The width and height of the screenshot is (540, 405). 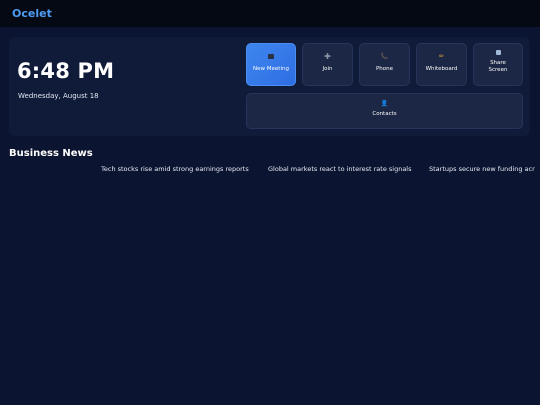 What do you see at coordinates (441, 69) in the screenshot?
I see `whiteboard-label: Whiteboard` at bounding box center [441, 69].